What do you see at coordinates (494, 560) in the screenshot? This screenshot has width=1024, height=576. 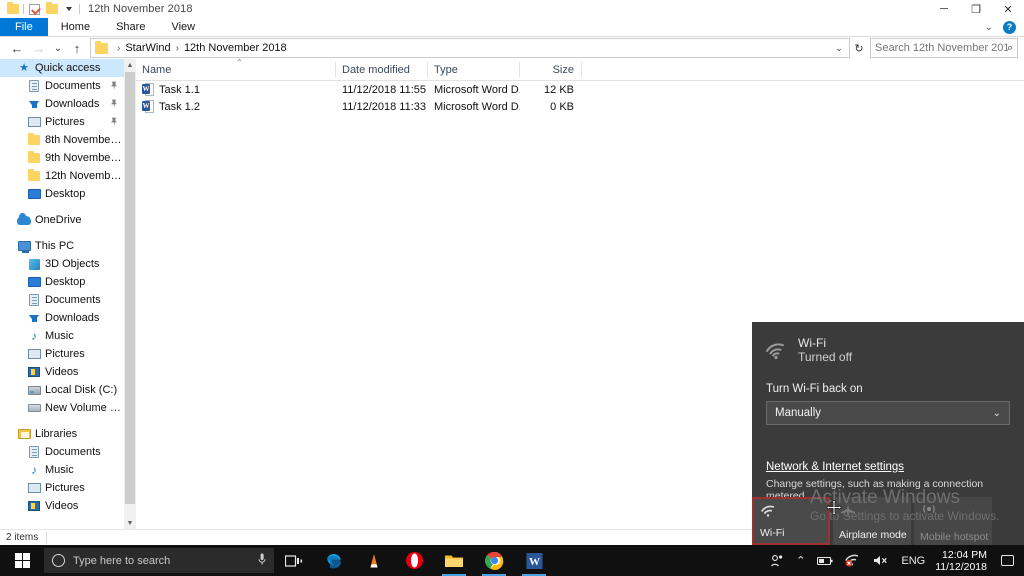 I see `chrome-button` at bounding box center [494, 560].